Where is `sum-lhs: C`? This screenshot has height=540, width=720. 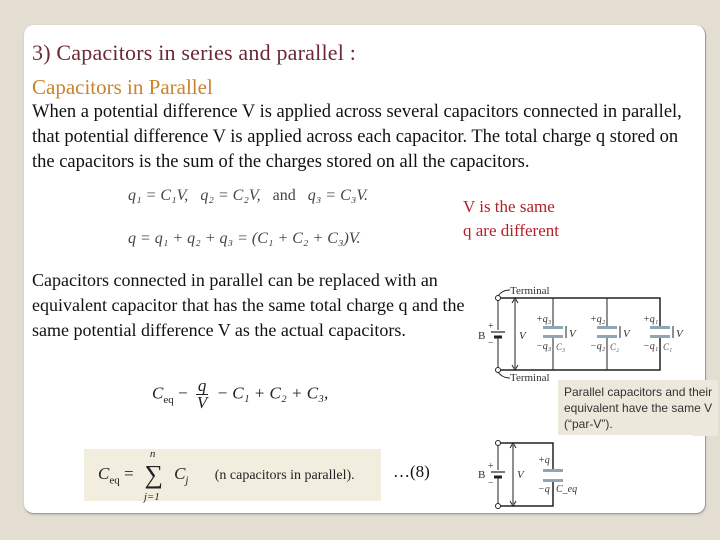
sum-lhs: C is located at coordinates (104, 473).